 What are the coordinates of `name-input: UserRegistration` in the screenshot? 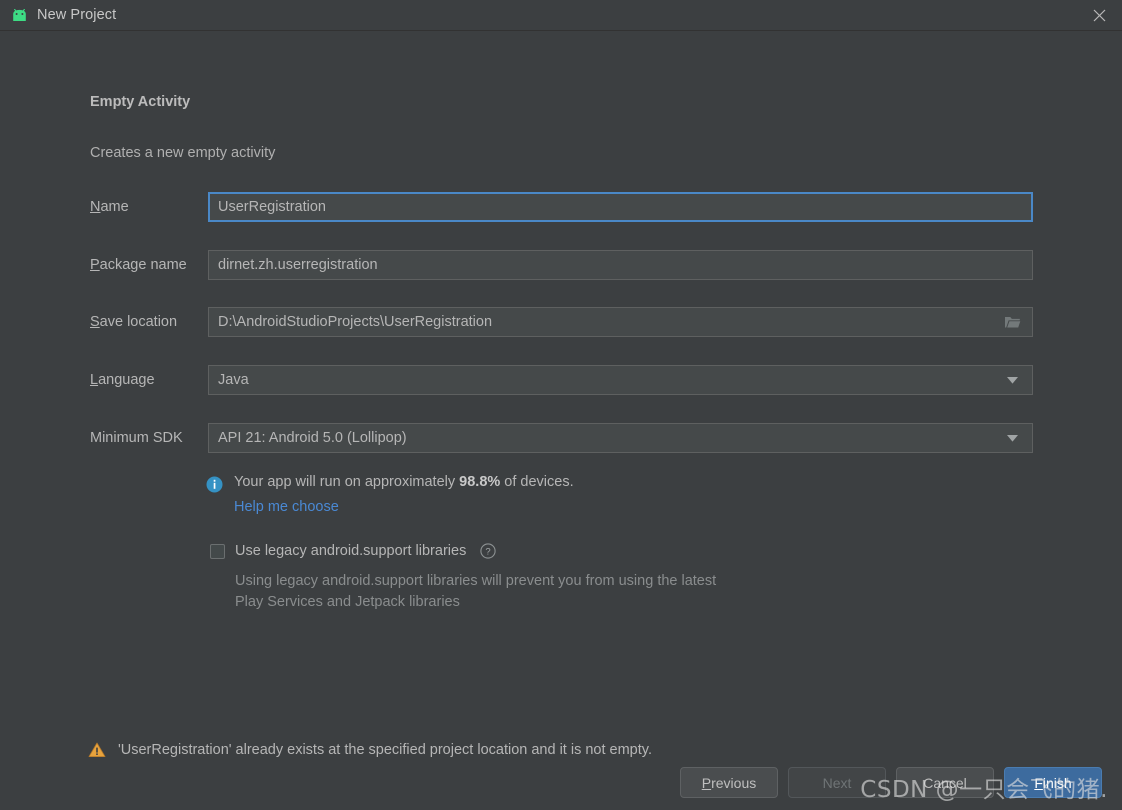 It's located at (620, 207).